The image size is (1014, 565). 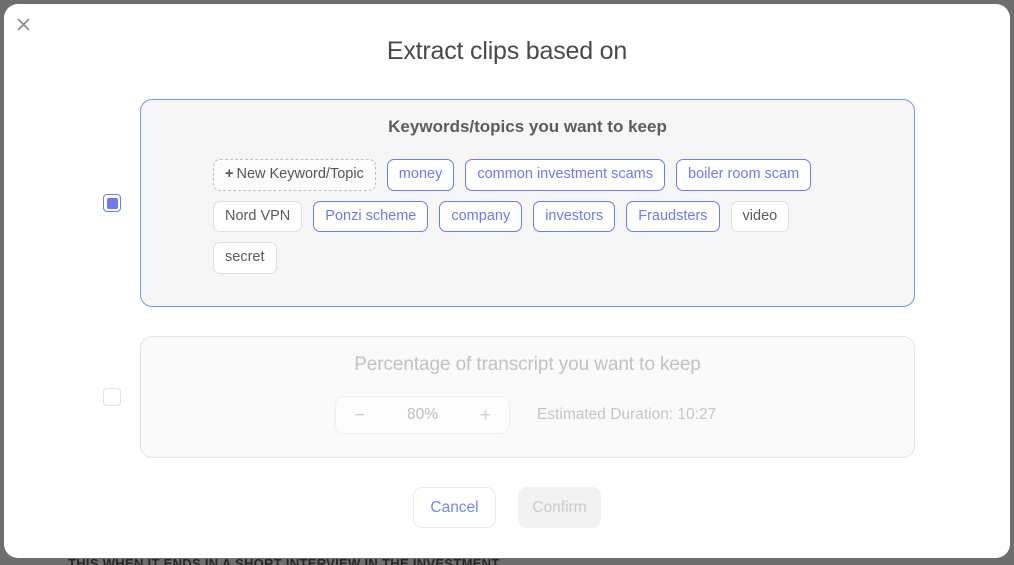 I want to click on cancel-button: Cancel, so click(x=454, y=507).